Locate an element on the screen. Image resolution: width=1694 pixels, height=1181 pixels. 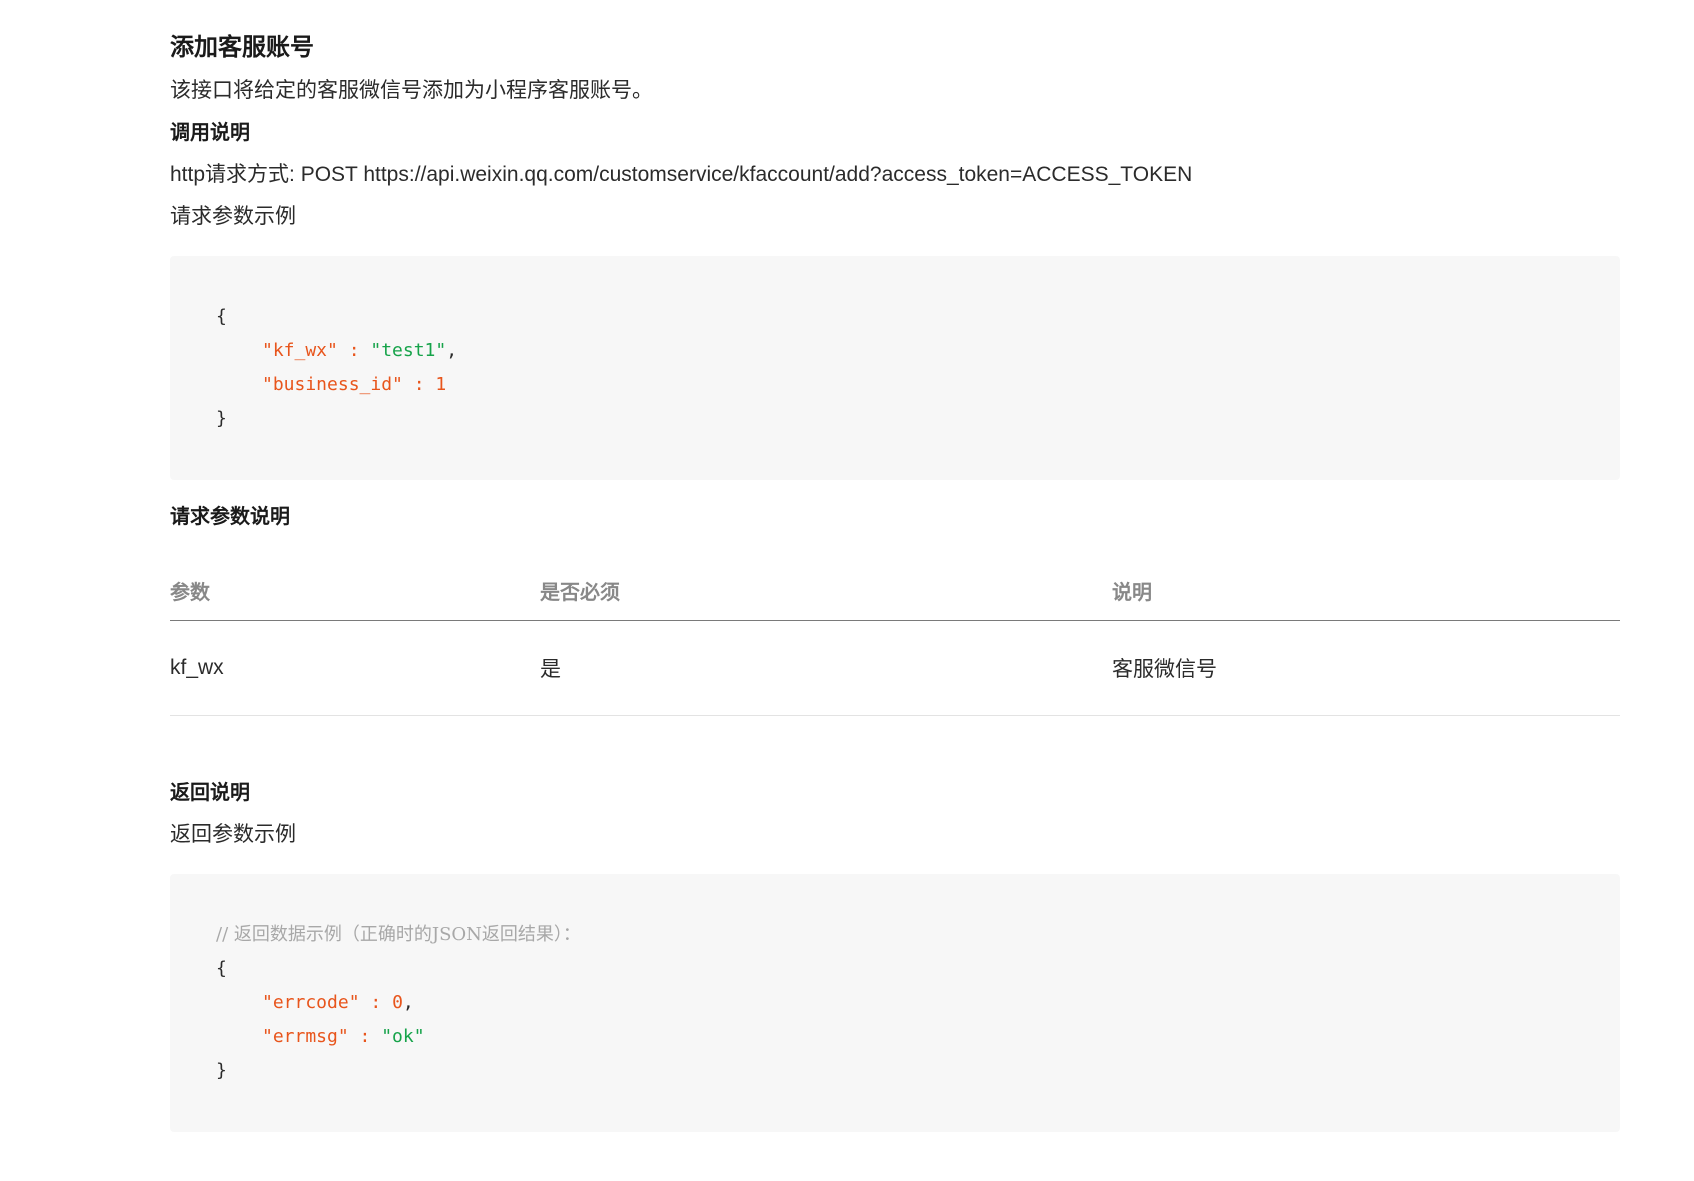
code-line: "errcode" : 0, is located at coordinates (895, 1003).